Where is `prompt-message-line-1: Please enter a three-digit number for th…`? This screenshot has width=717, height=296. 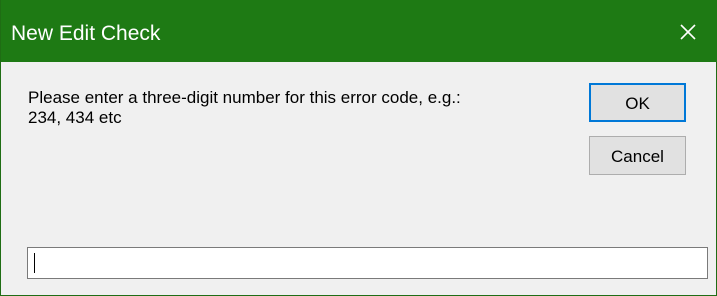 prompt-message-line-1: Please enter a three-digit number for th… is located at coordinates (244, 97).